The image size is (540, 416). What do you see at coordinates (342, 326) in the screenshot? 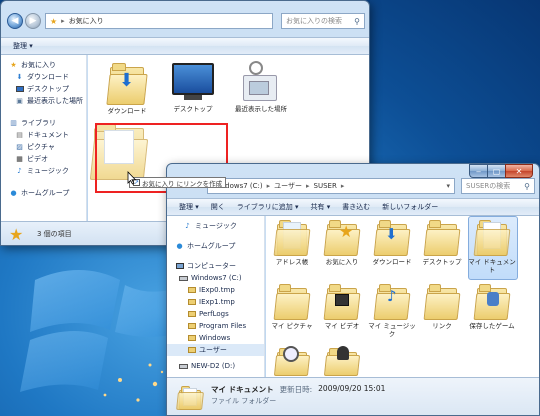
I see `tile-label: マイ ビデオ` at bounding box center [342, 326].